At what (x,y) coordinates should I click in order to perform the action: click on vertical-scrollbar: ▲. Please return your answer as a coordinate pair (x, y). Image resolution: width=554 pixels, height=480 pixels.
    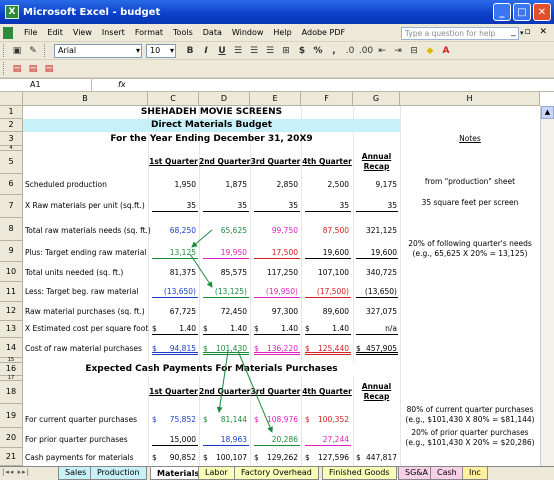
    Looking at the image, I should click on (547, 286).